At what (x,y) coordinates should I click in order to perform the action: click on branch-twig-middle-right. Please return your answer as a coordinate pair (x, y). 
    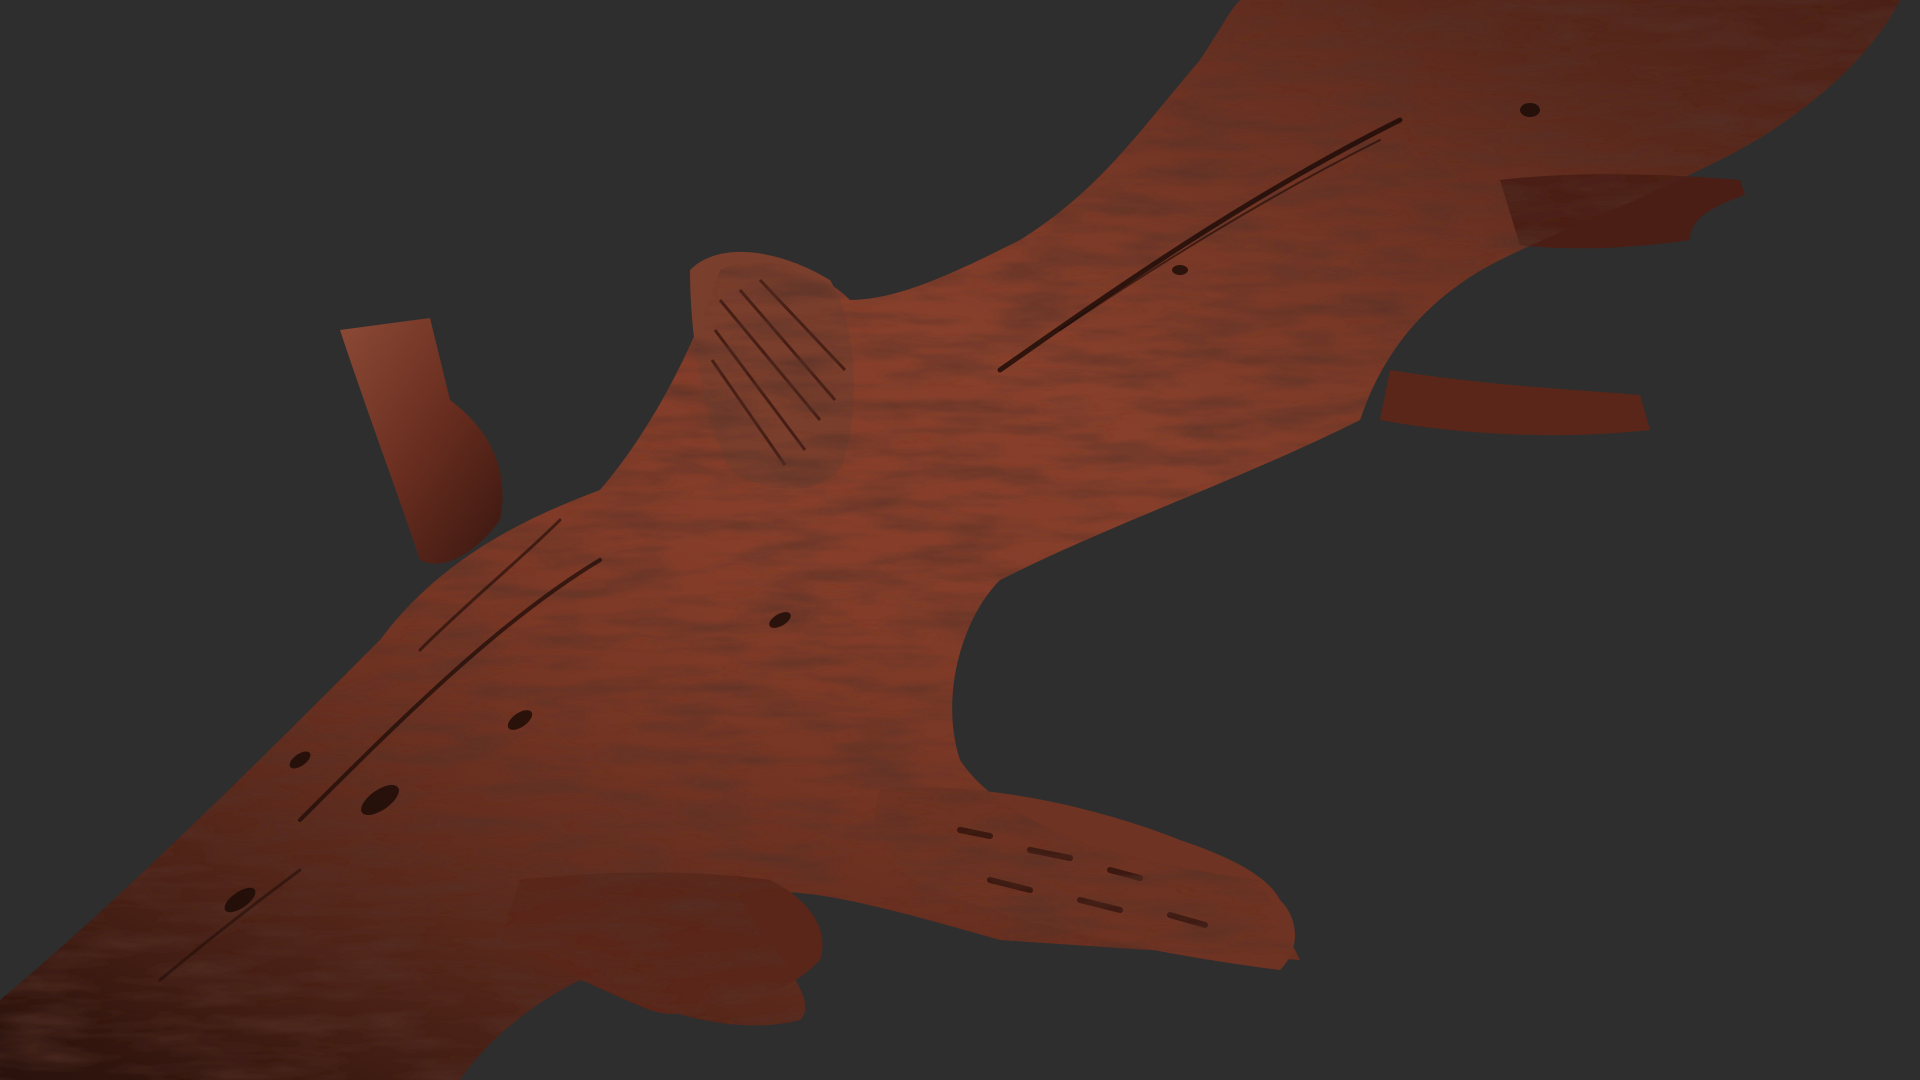
    Looking at the image, I should click on (1515, 403).